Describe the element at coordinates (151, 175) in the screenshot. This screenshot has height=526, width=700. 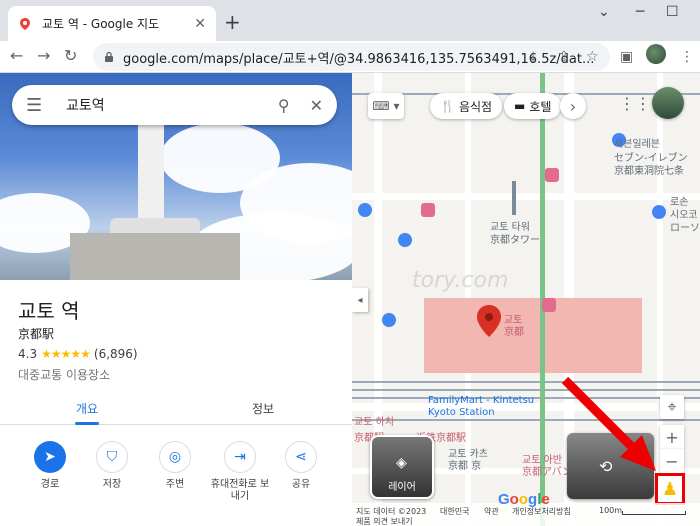
I see `tower-shaft` at that location.